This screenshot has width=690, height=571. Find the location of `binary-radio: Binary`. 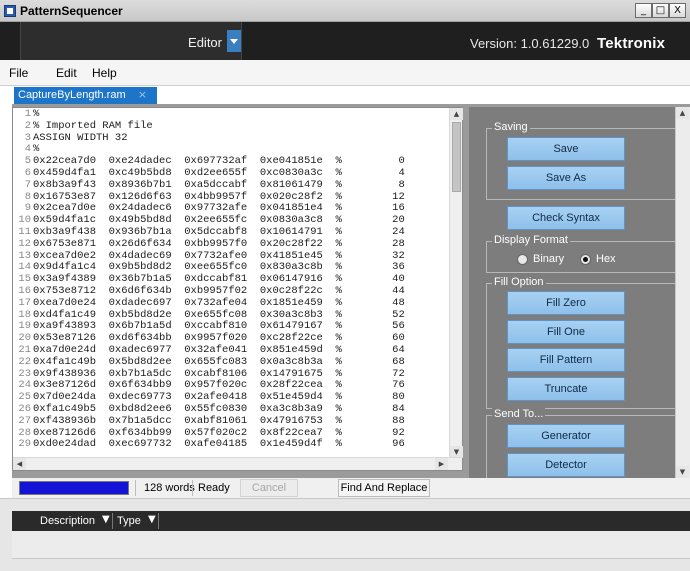

binary-radio: Binary is located at coordinates (540, 259).